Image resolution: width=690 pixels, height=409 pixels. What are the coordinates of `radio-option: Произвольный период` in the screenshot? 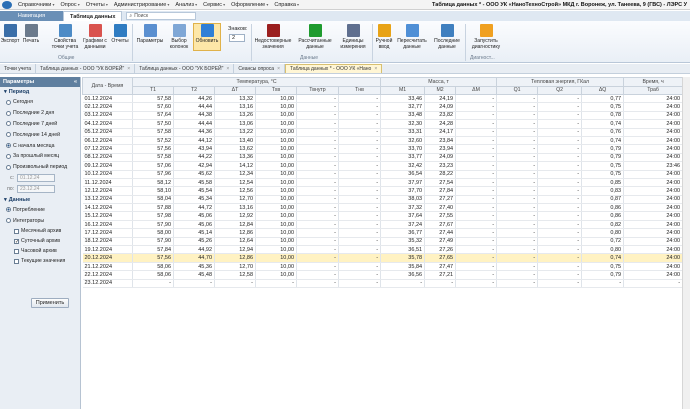 It's located at (40, 167).